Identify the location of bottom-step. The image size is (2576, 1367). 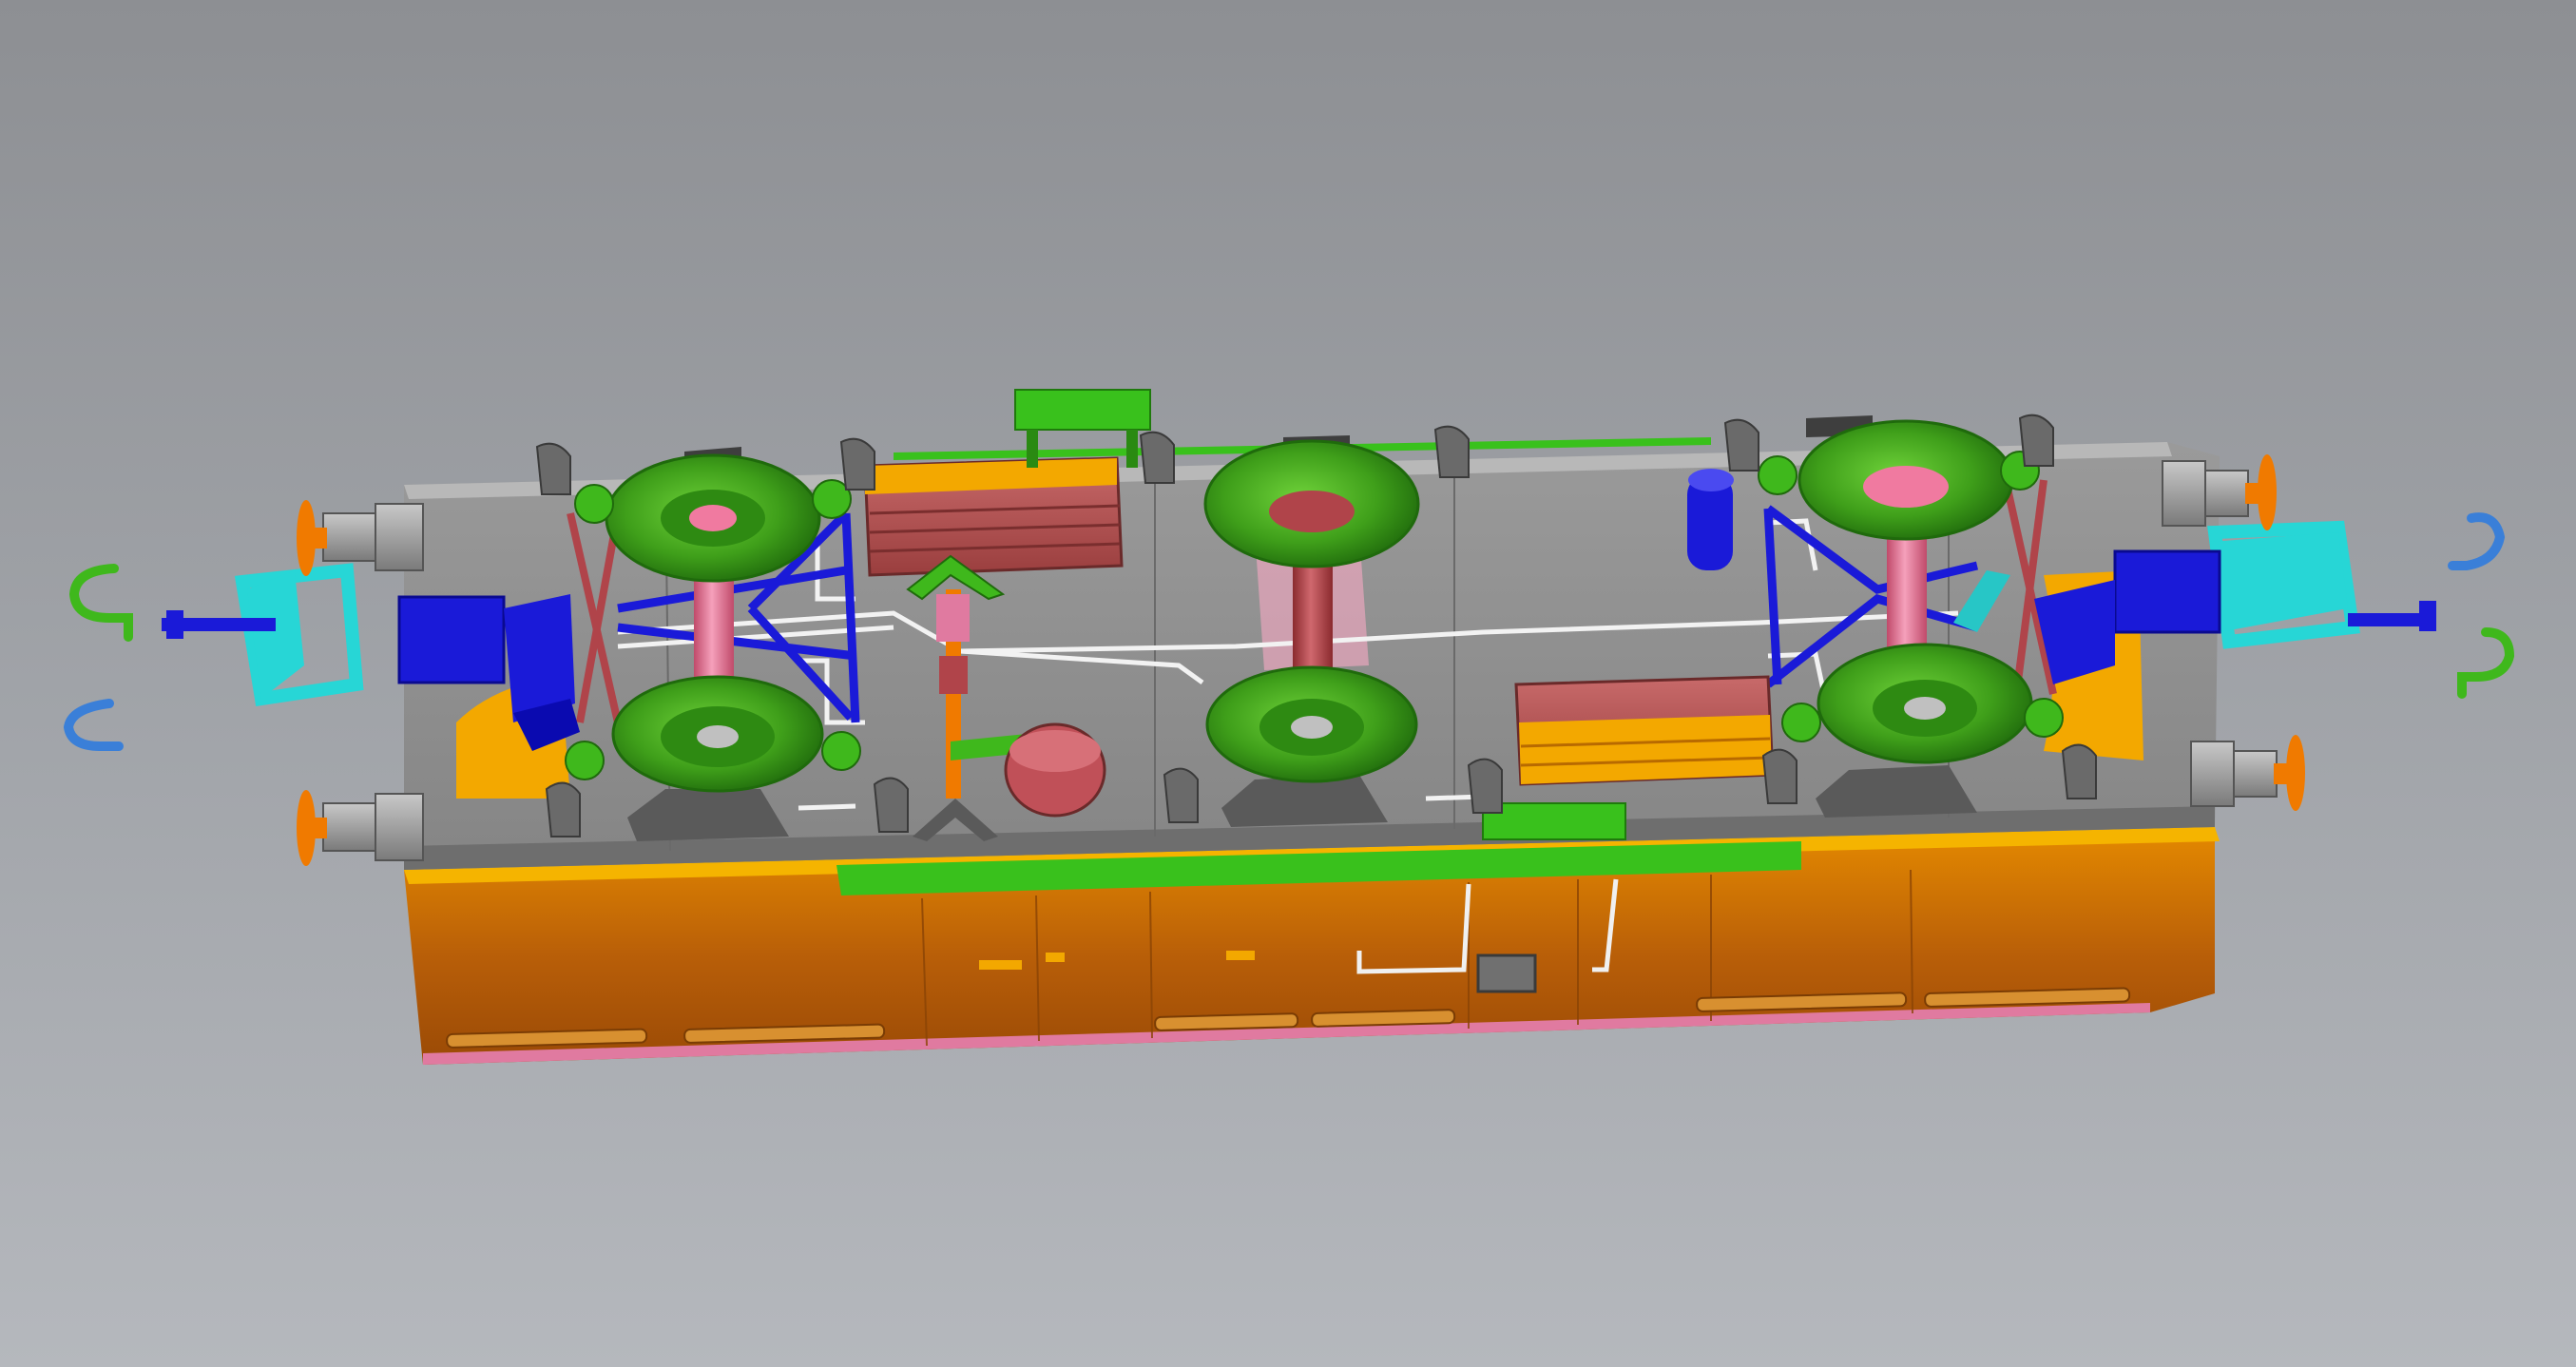
(1554, 821).